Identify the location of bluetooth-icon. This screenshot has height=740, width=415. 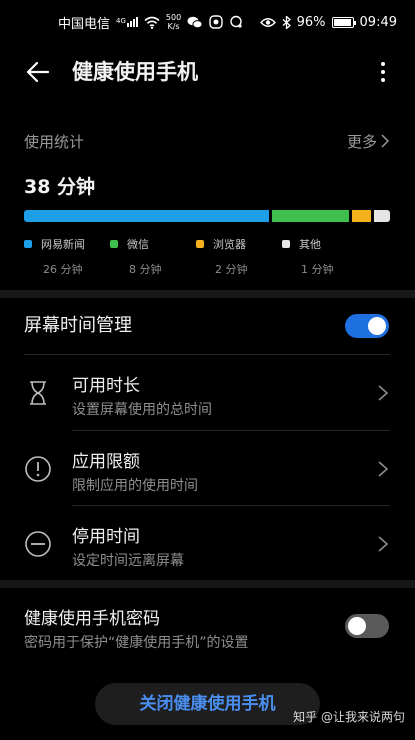
(286, 22).